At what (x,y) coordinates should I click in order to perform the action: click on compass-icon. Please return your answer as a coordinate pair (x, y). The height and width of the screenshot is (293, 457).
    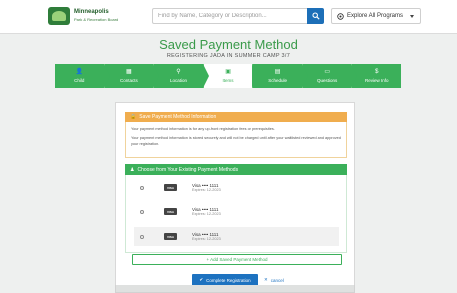
    Looking at the image, I should click on (340, 16).